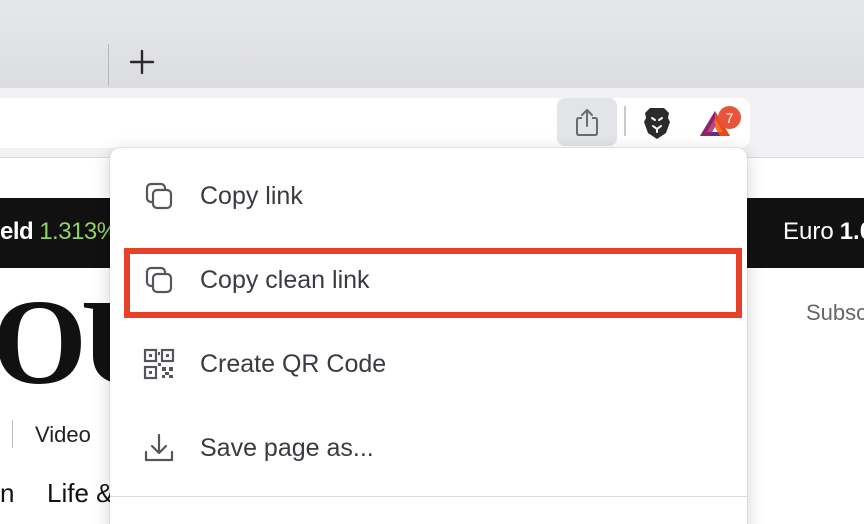 This screenshot has height=524, width=864. Describe the element at coordinates (63, 435) in the screenshot. I see `nav-video-link: Video` at that location.